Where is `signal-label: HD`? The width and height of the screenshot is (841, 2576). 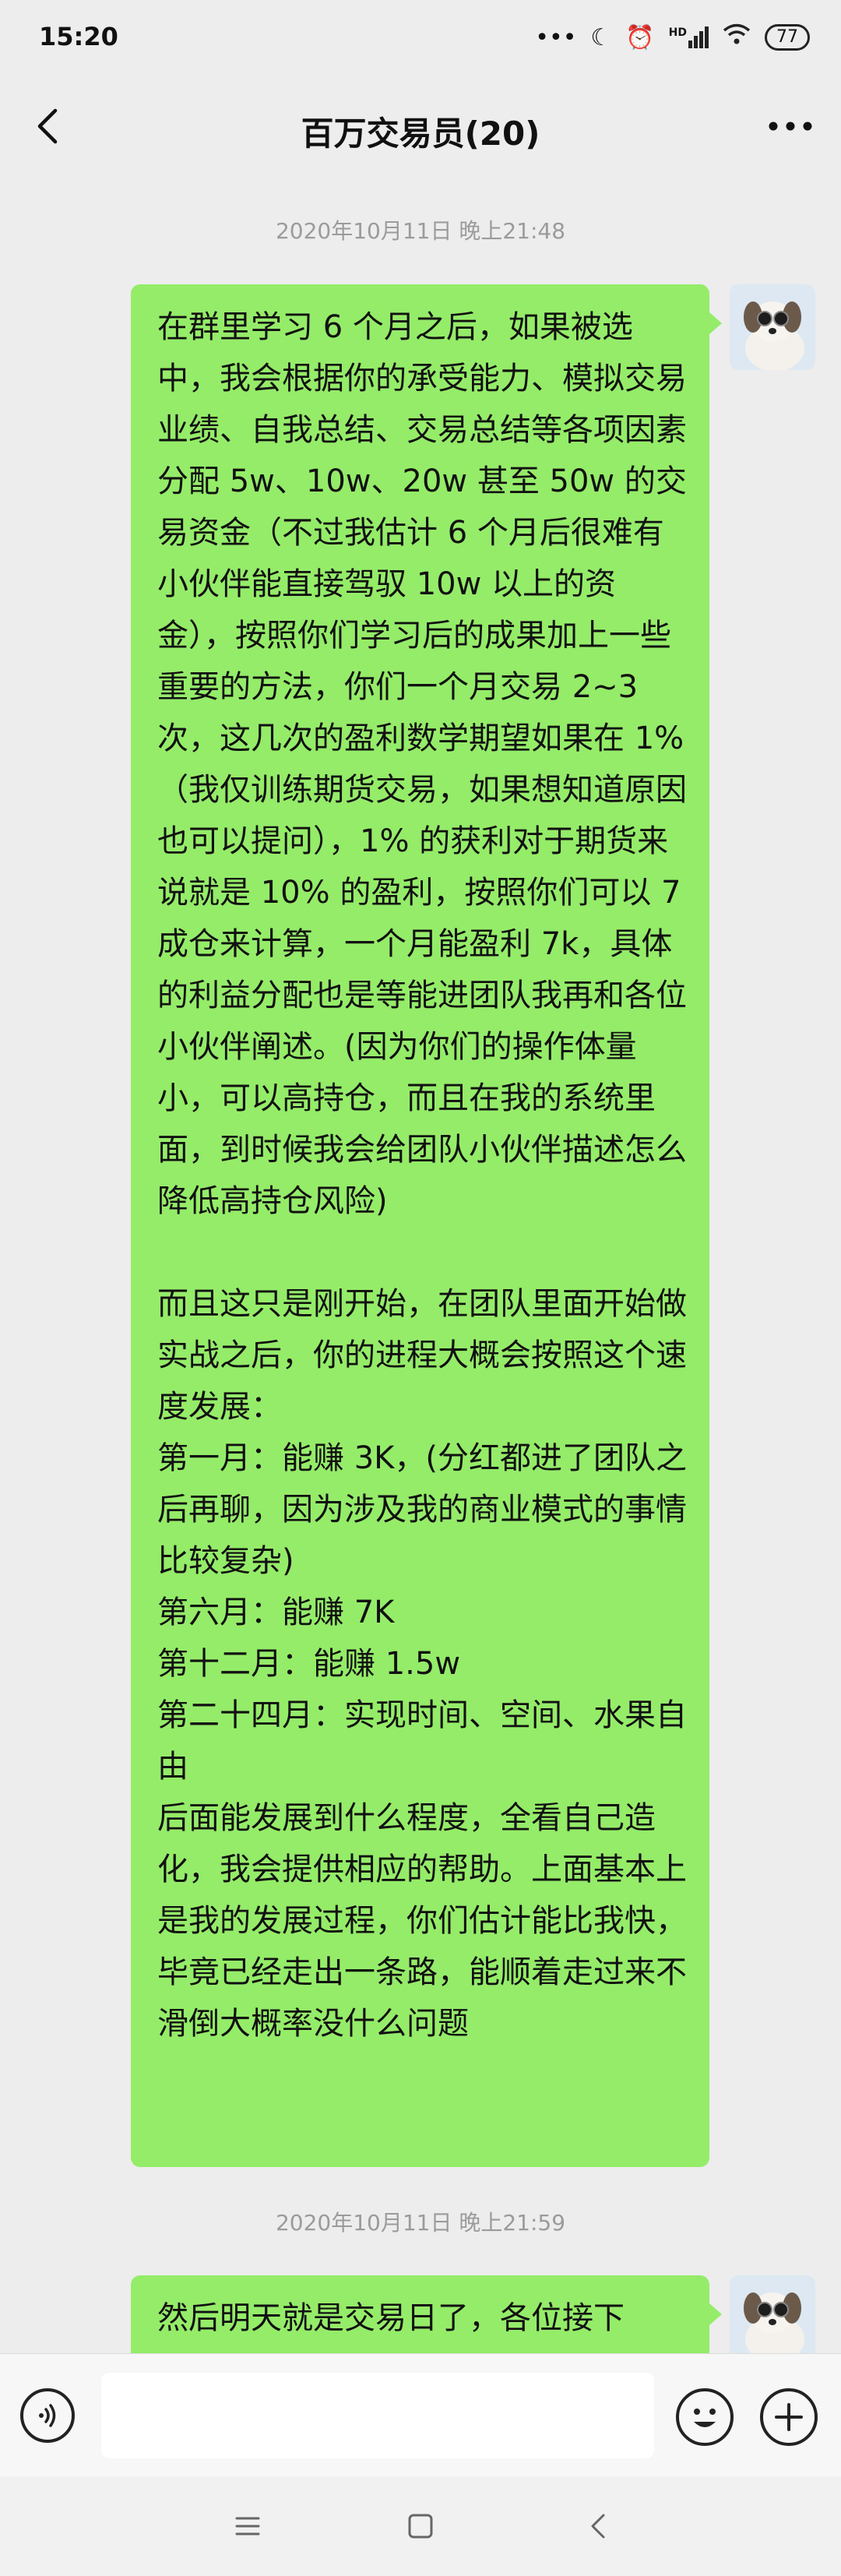 signal-label: HD is located at coordinates (677, 32).